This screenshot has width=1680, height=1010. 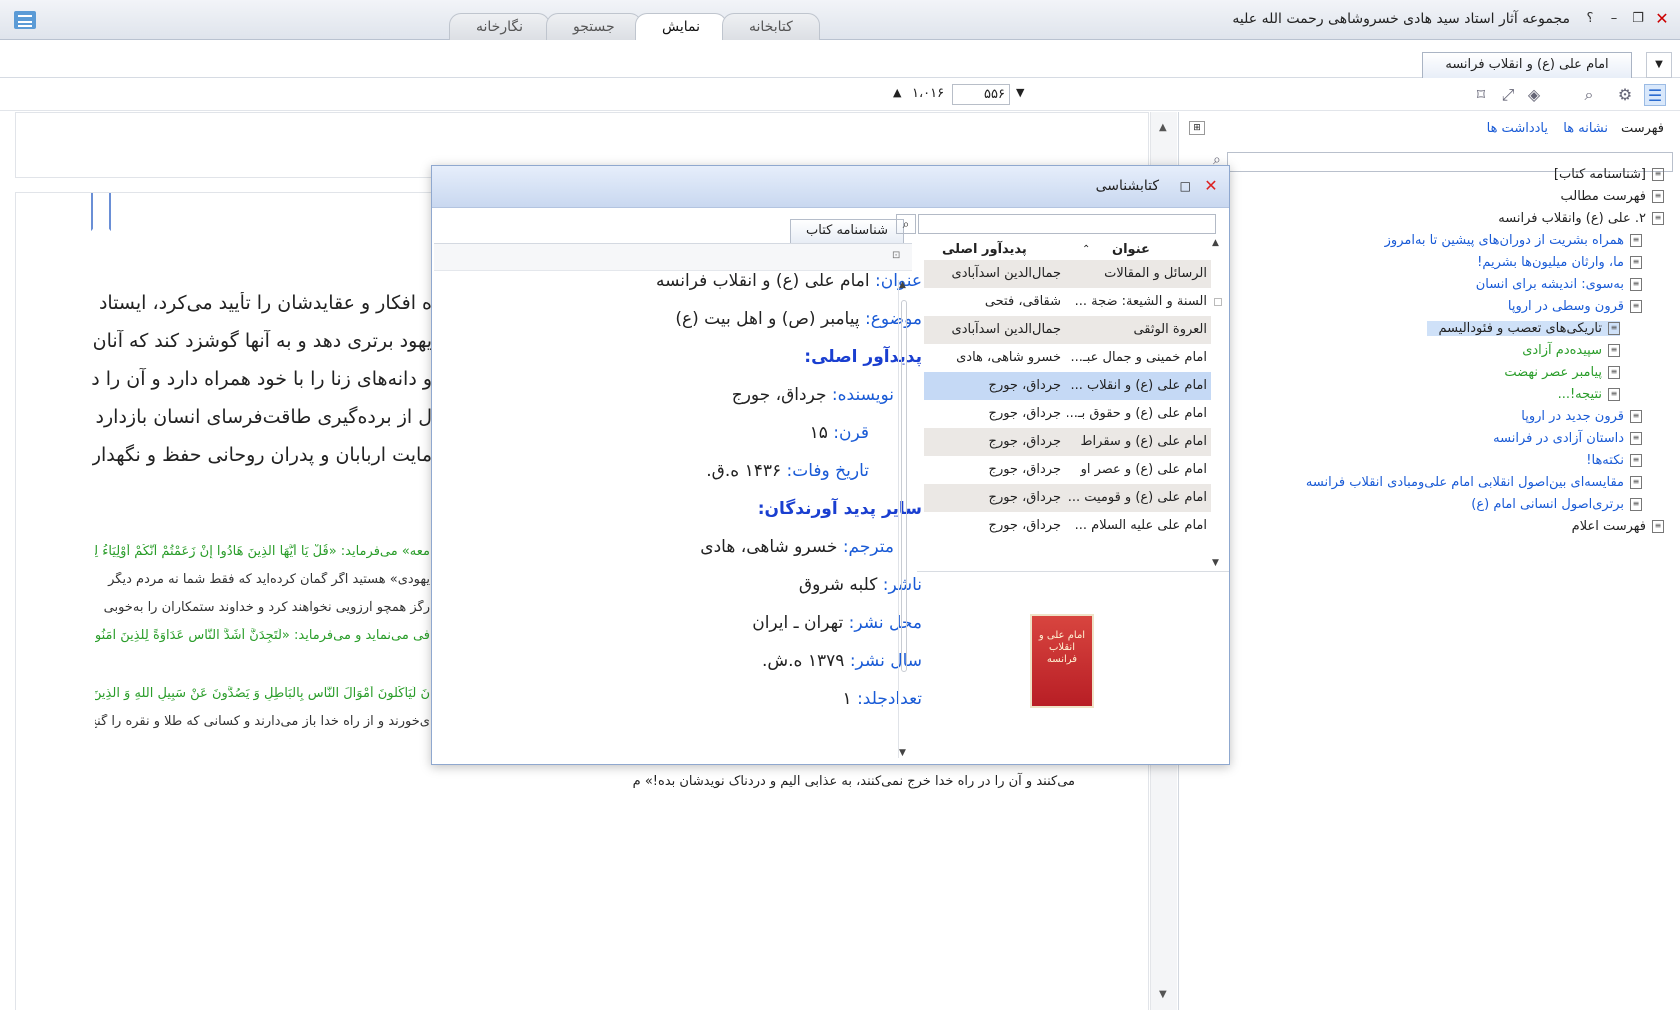 What do you see at coordinates (1527, 65) in the screenshot?
I see `document-tab: امام علی (ع) و انقلاب فرانسه` at bounding box center [1527, 65].